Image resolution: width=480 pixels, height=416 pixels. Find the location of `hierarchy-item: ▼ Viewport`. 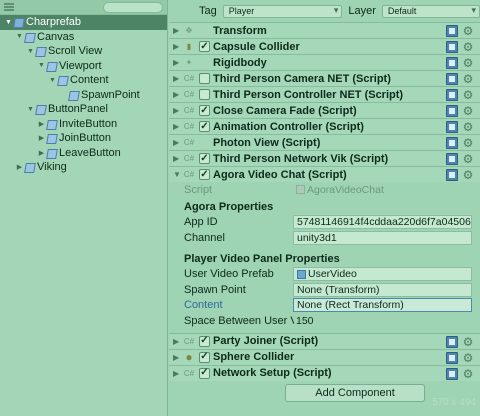

hierarchy-item: ▼ Viewport is located at coordinates (83, 66).